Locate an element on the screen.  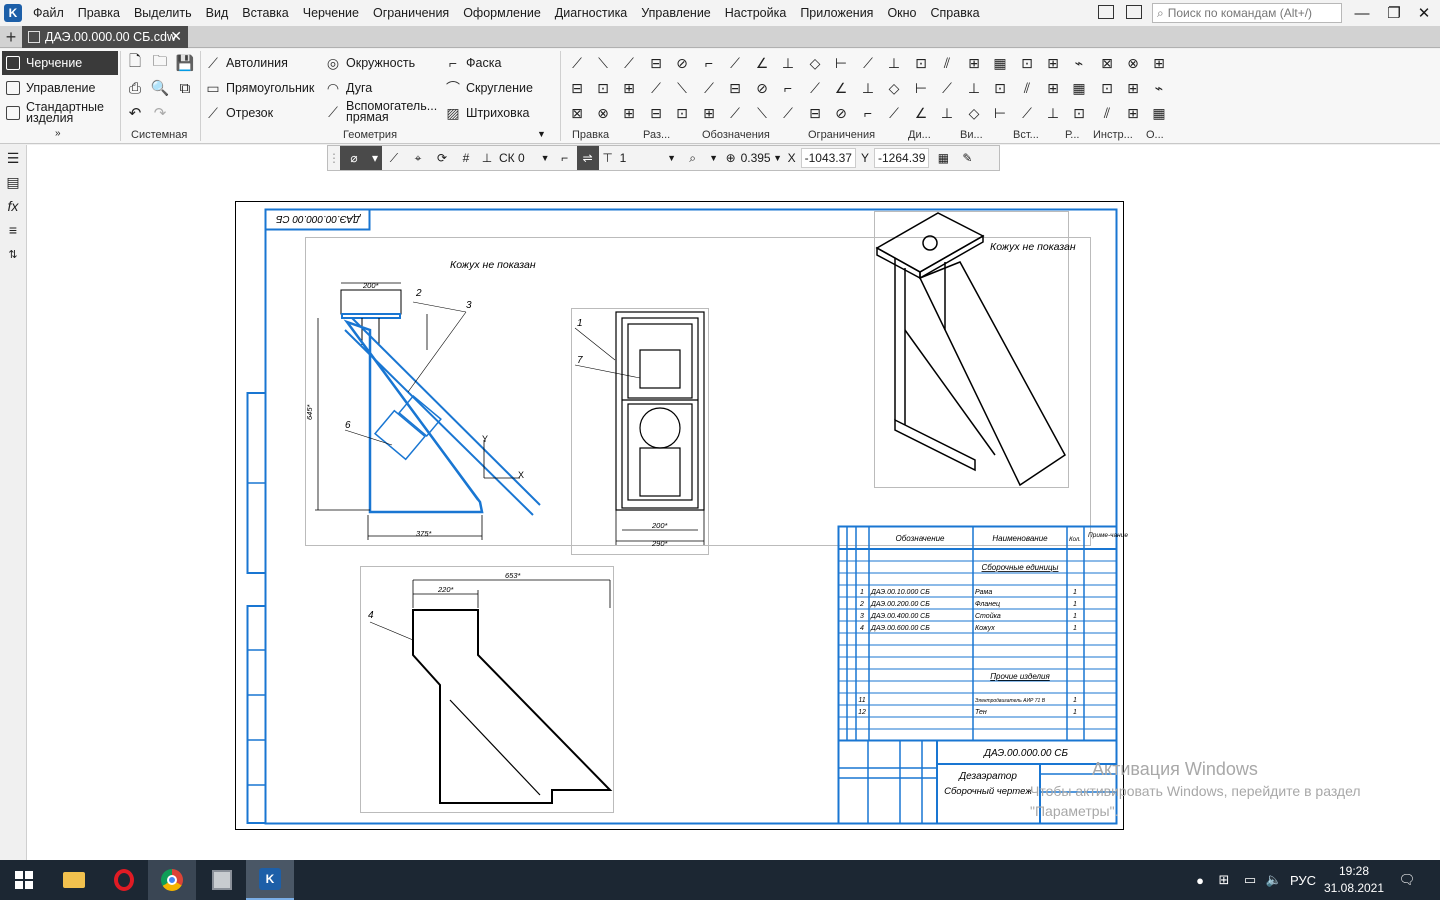
menu-manage: Управление is located at coordinates (676, 13).